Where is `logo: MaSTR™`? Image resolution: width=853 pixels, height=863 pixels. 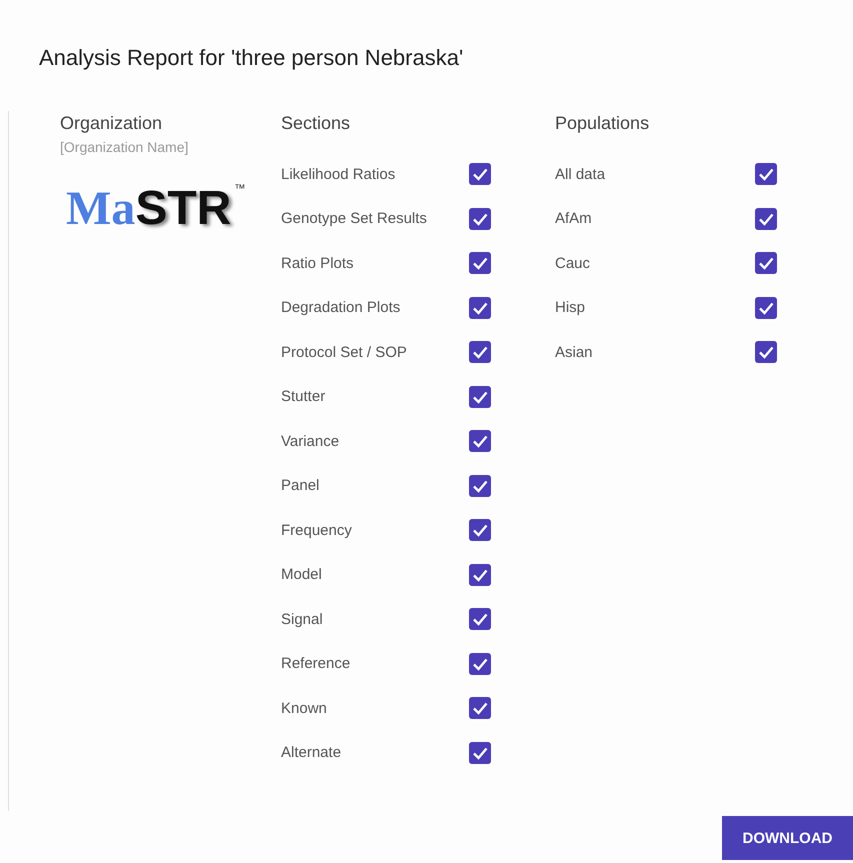
logo: MaSTR™ is located at coordinates (156, 209).